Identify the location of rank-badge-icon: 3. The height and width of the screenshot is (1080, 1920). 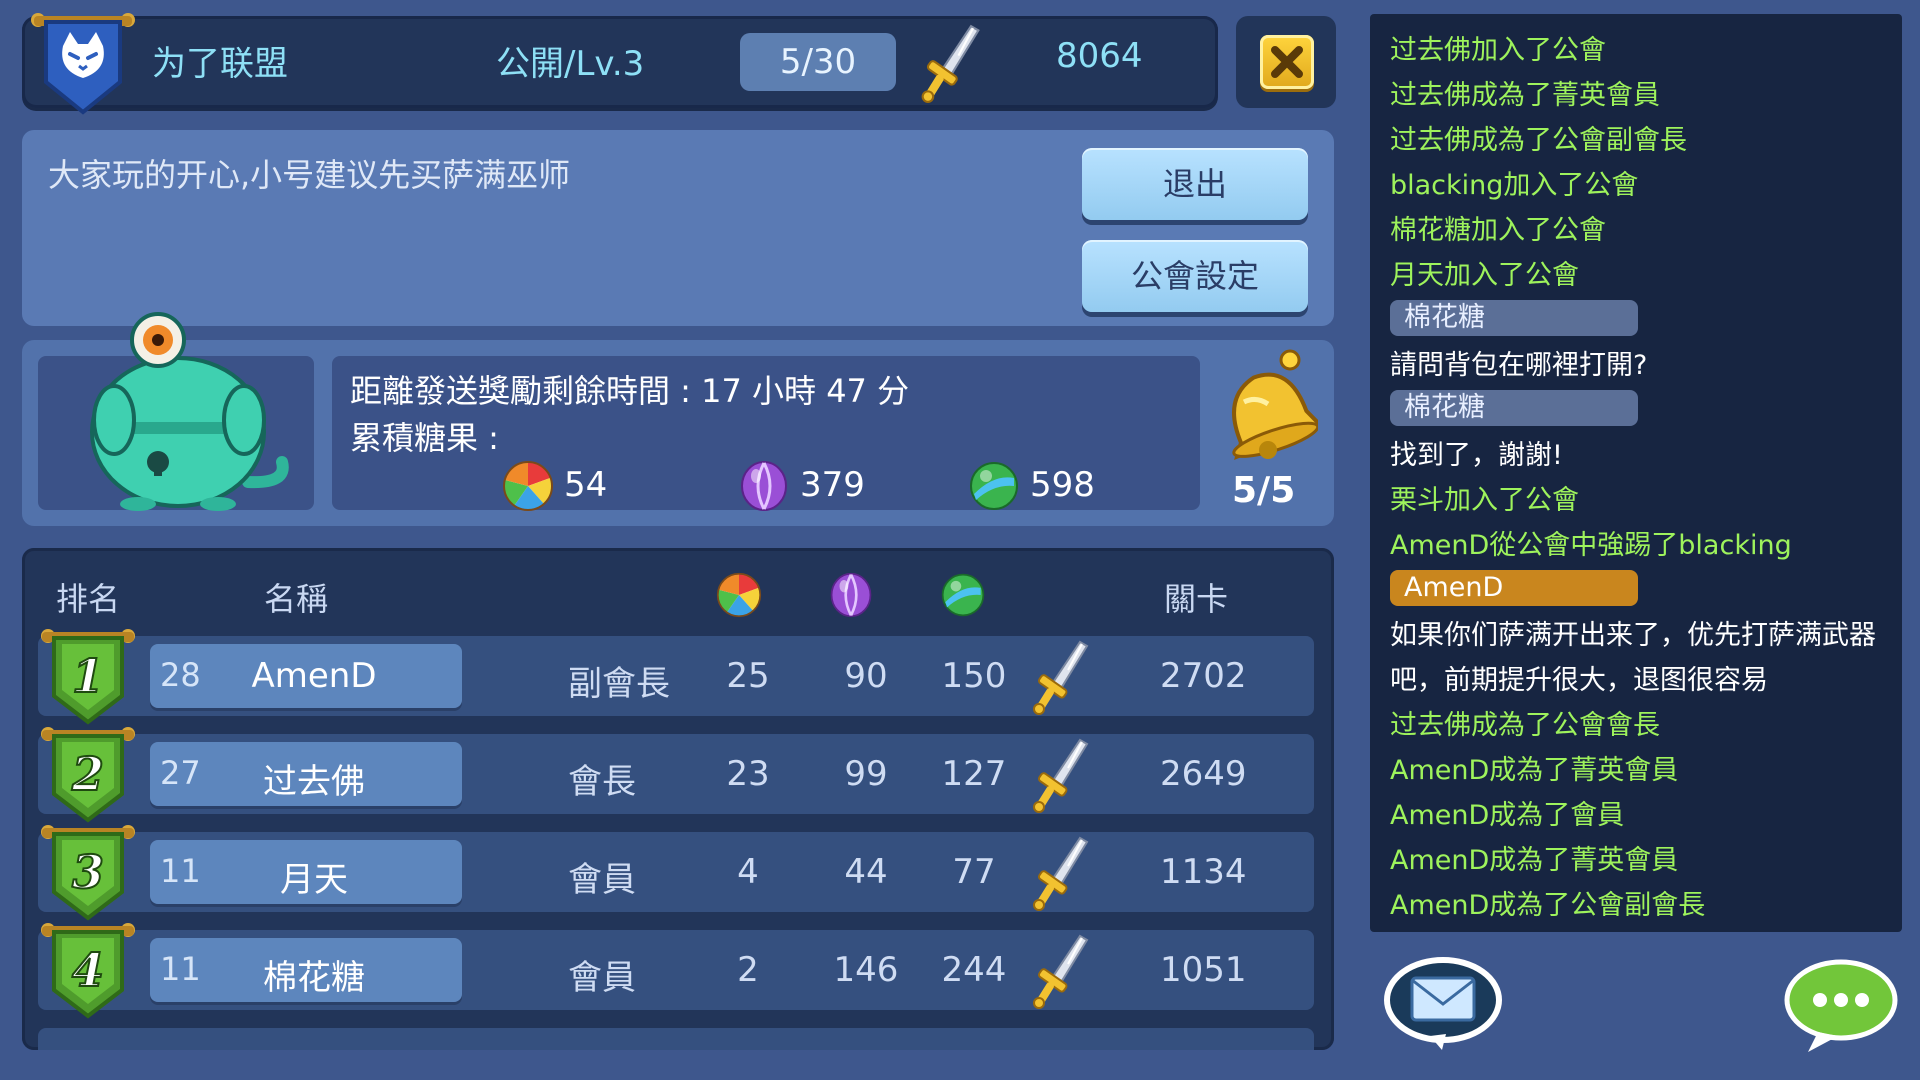
(88, 872).